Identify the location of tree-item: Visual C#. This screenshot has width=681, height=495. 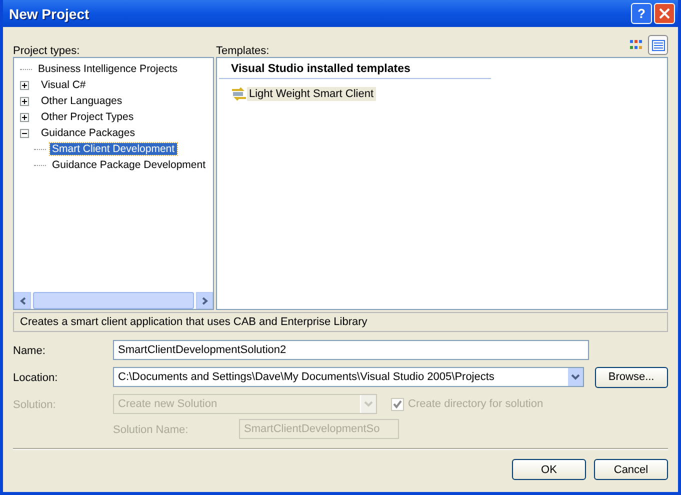
(63, 85).